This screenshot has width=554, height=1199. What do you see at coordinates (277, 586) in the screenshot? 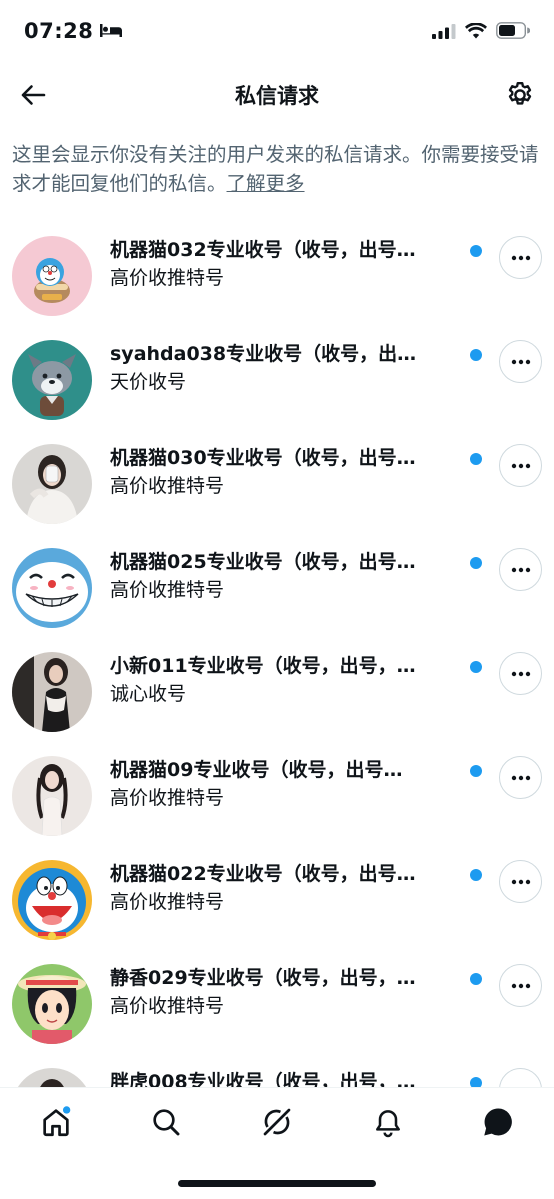
I see `list-item: 机器猫025专业收号（收号，出号… 高价收推特号` at bounding box center [277, 586].